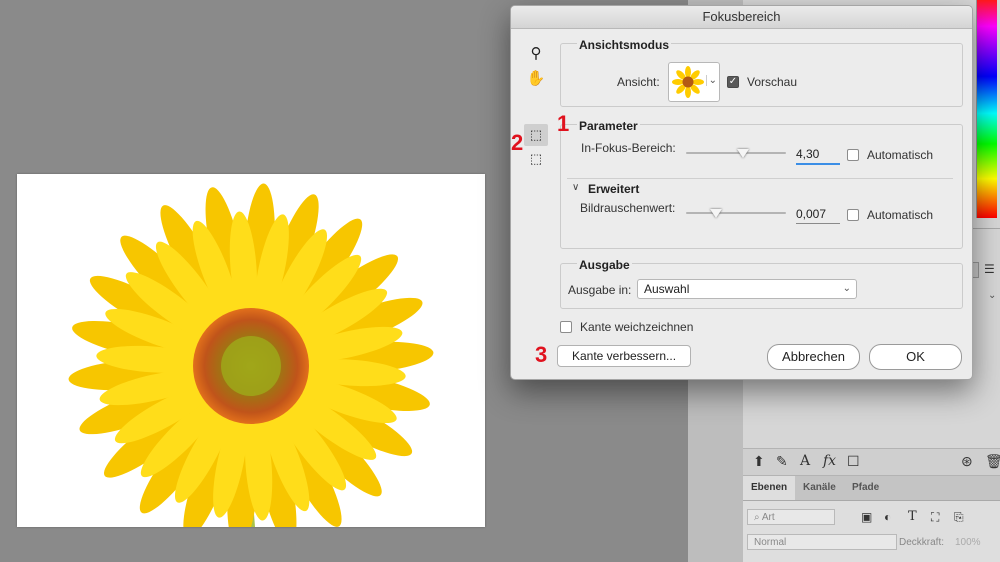  Describe the element at coordinates (736, 153) in the screenshot. I see `in-focus-slider` at that location.